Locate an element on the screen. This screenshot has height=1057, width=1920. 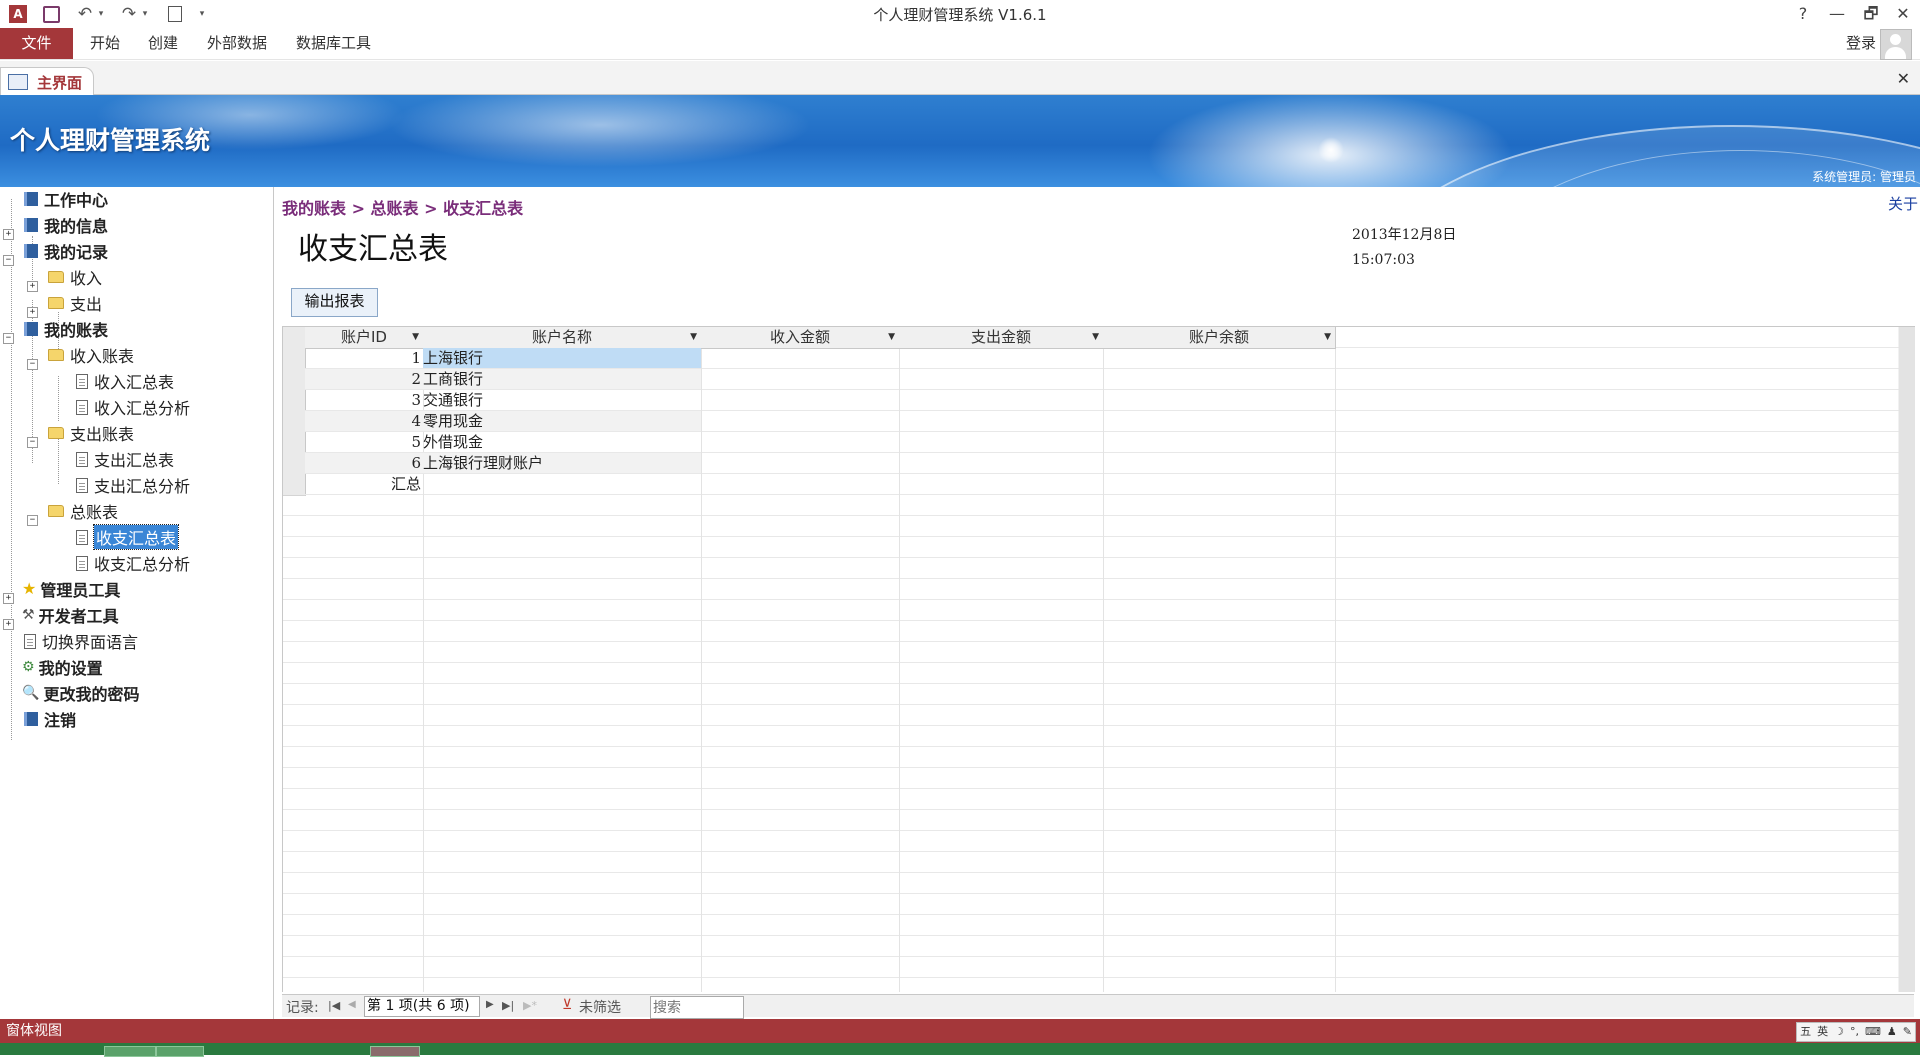
select-all-corner is located at coordinates (294, 338).